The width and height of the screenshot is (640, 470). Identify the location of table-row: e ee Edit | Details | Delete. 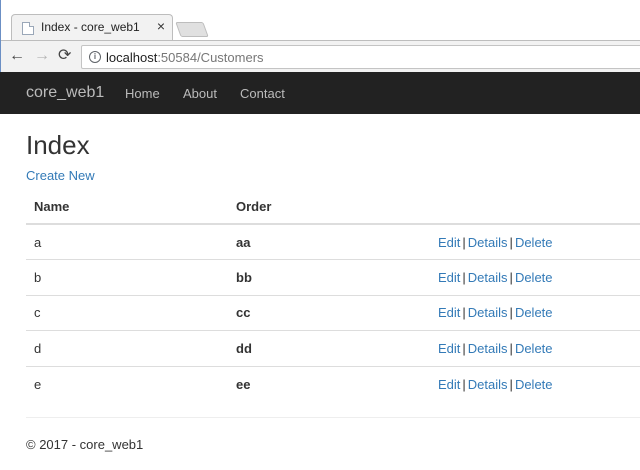
(333, 384).